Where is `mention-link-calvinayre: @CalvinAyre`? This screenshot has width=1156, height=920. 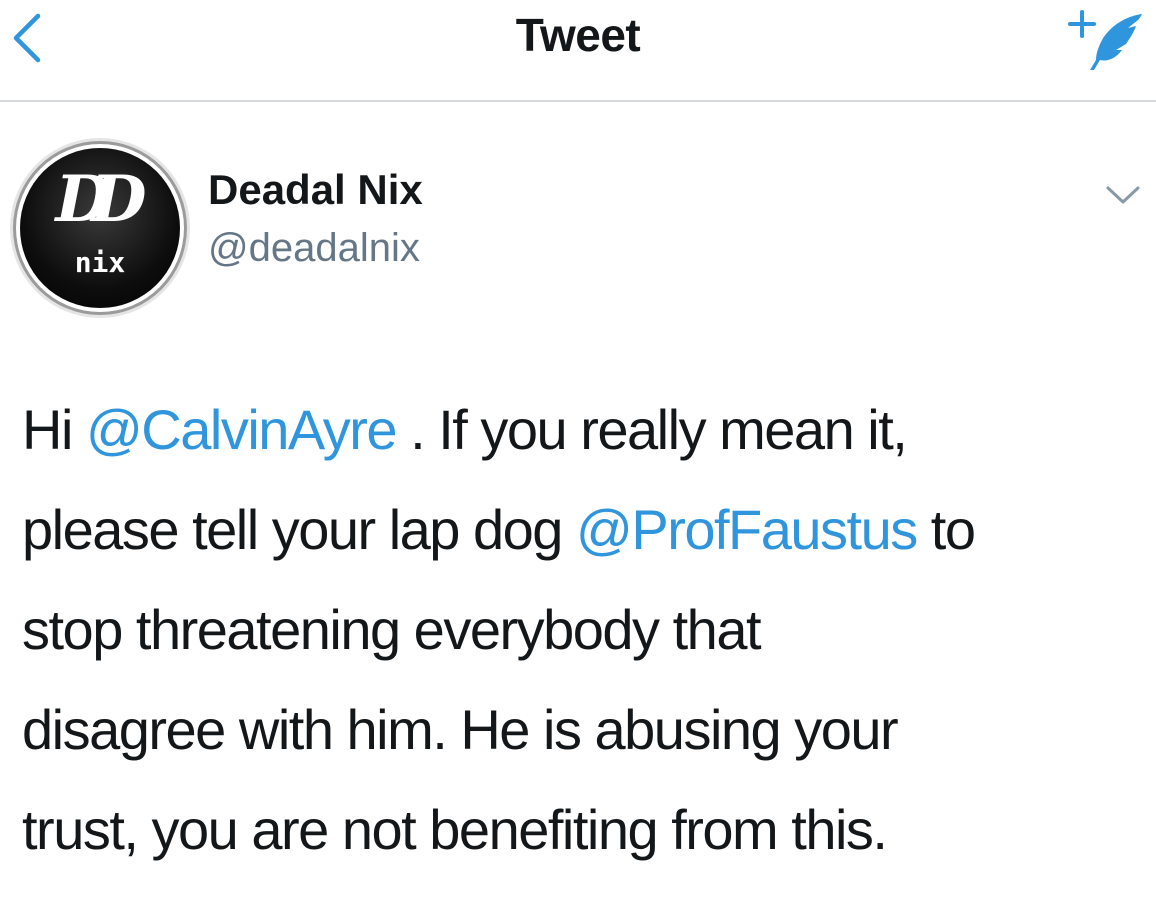 mention-link-calvinayre: @CalvinAyre is located at coordinates (242, 429).